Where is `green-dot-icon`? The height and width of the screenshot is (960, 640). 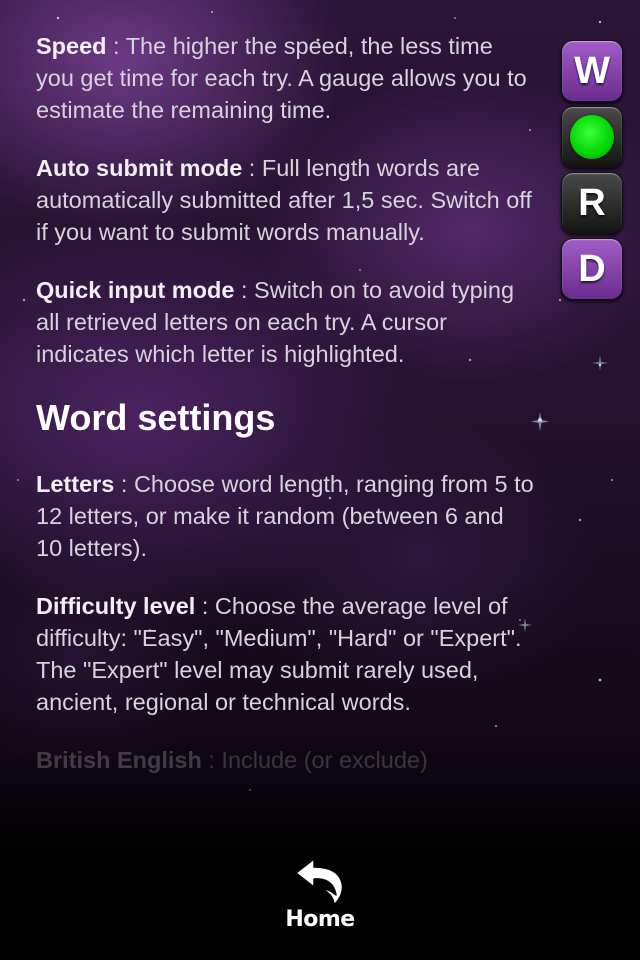 green-dot-icon is located at coordinates (592, 137).